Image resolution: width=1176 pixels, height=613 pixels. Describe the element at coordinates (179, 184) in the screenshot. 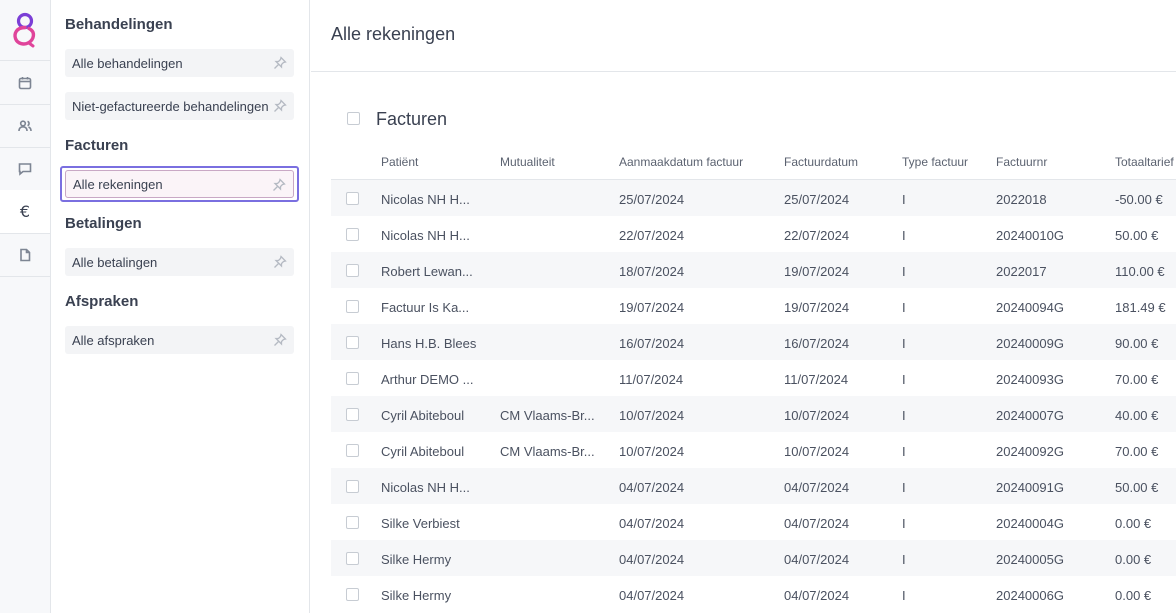

I see `nav-item-alle-rekeningen: Alle rekeningen` at that location.